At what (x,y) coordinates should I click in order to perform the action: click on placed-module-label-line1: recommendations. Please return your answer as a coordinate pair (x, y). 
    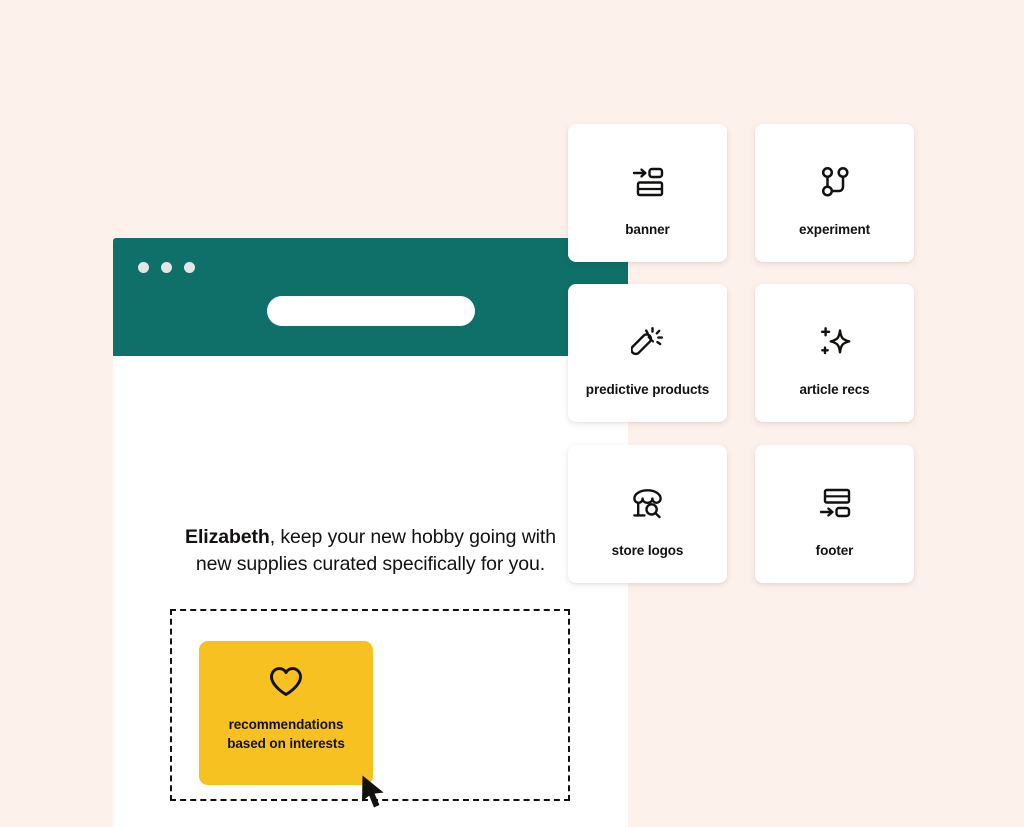
    Looking at the image, I should click on (286, 724).